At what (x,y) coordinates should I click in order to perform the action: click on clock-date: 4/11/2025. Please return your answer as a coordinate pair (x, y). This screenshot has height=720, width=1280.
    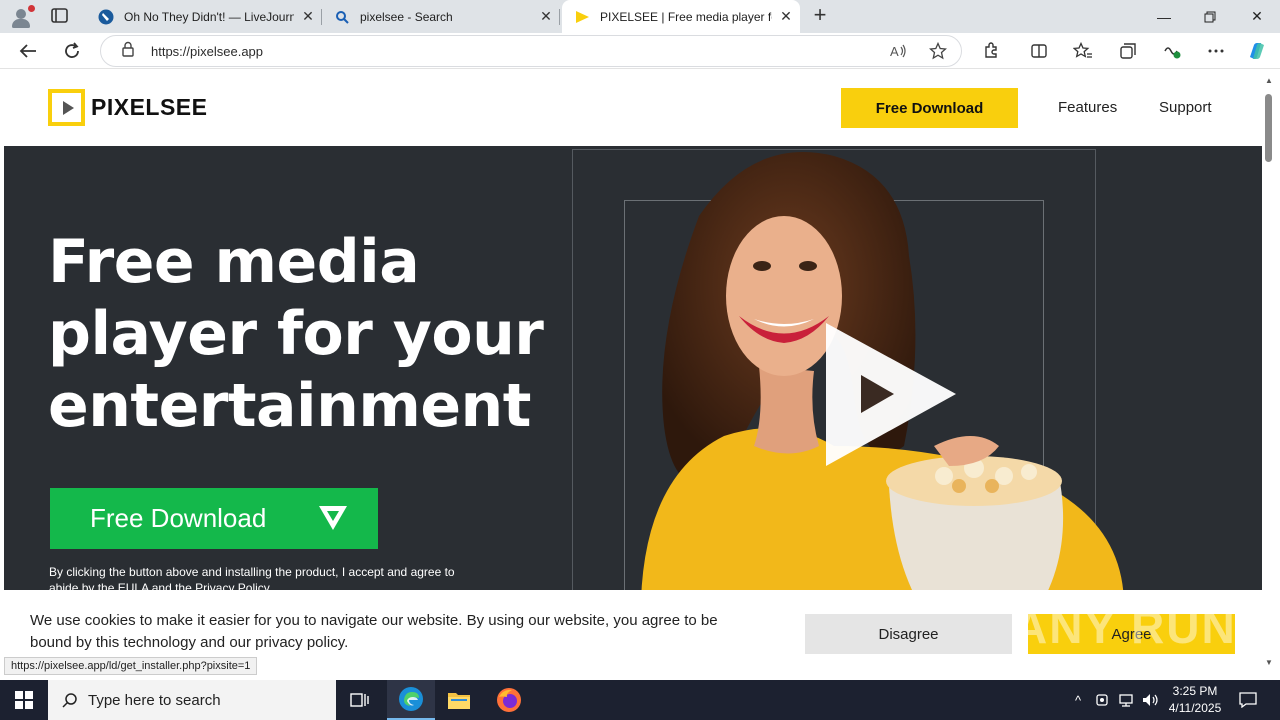
    Looking at the image, I should click on (1195, 708).